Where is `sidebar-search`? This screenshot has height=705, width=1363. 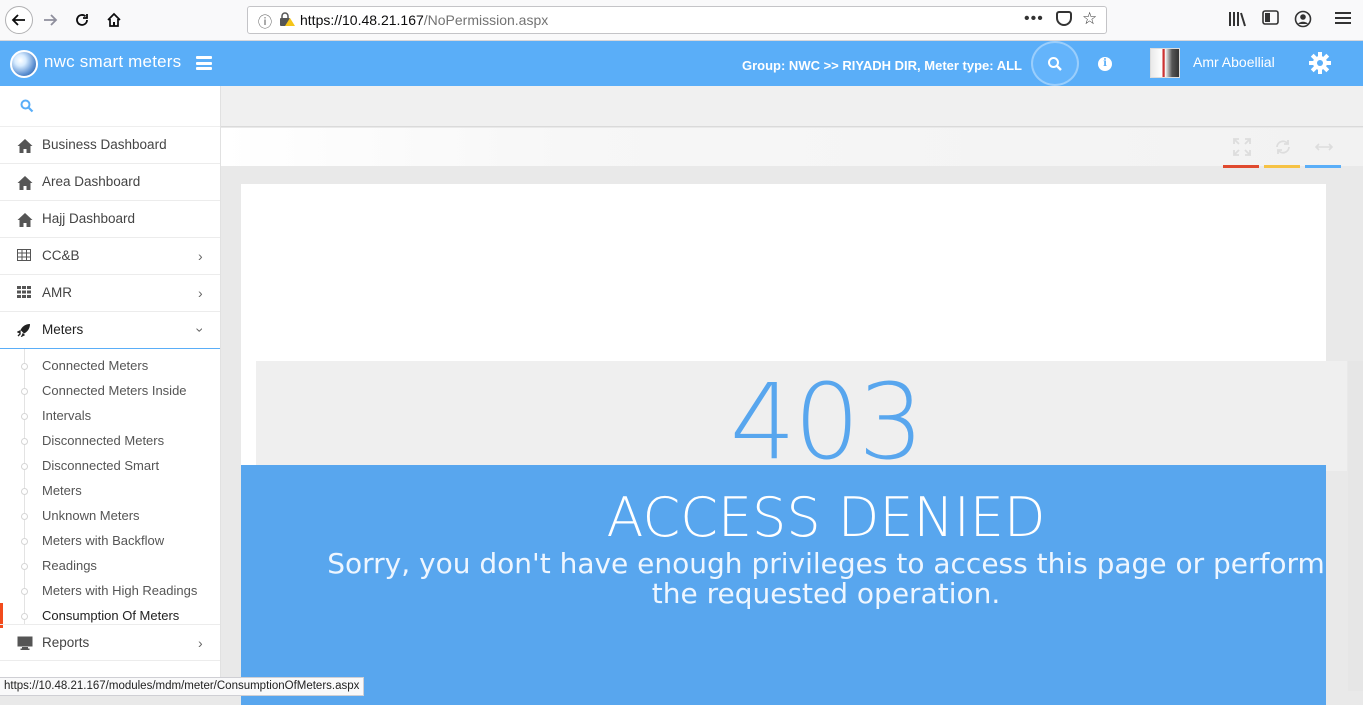 sidebar-search is located at coordinates (110, 106).